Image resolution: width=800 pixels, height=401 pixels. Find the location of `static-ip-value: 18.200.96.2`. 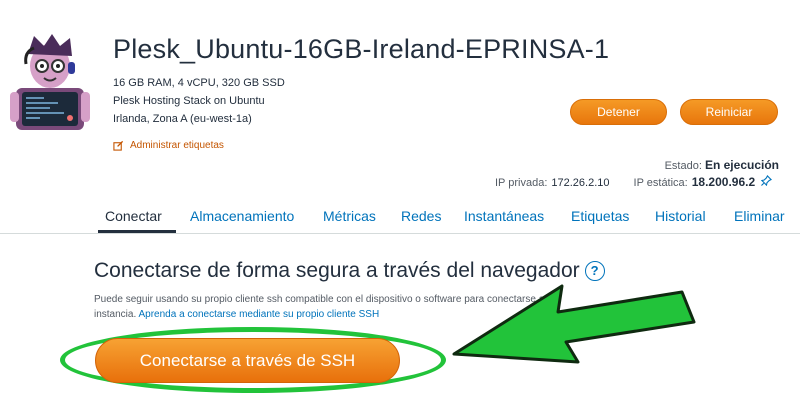

static-ip-value: 18.200.96.2 is located at coordinates (723, 182).